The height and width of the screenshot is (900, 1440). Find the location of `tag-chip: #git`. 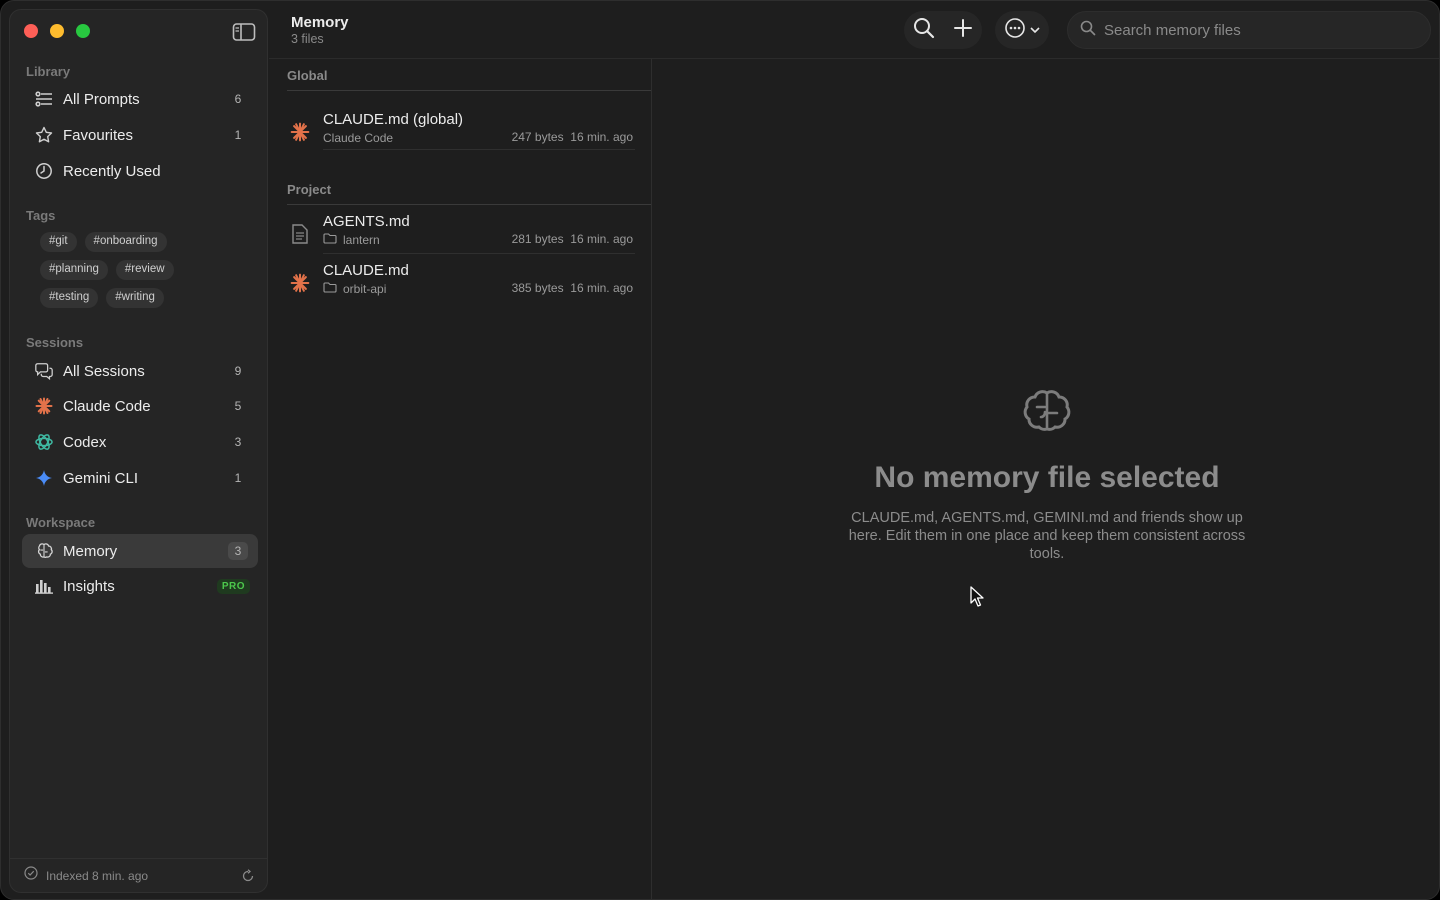

tag-chip: #git is located at coordinates (58, 242).